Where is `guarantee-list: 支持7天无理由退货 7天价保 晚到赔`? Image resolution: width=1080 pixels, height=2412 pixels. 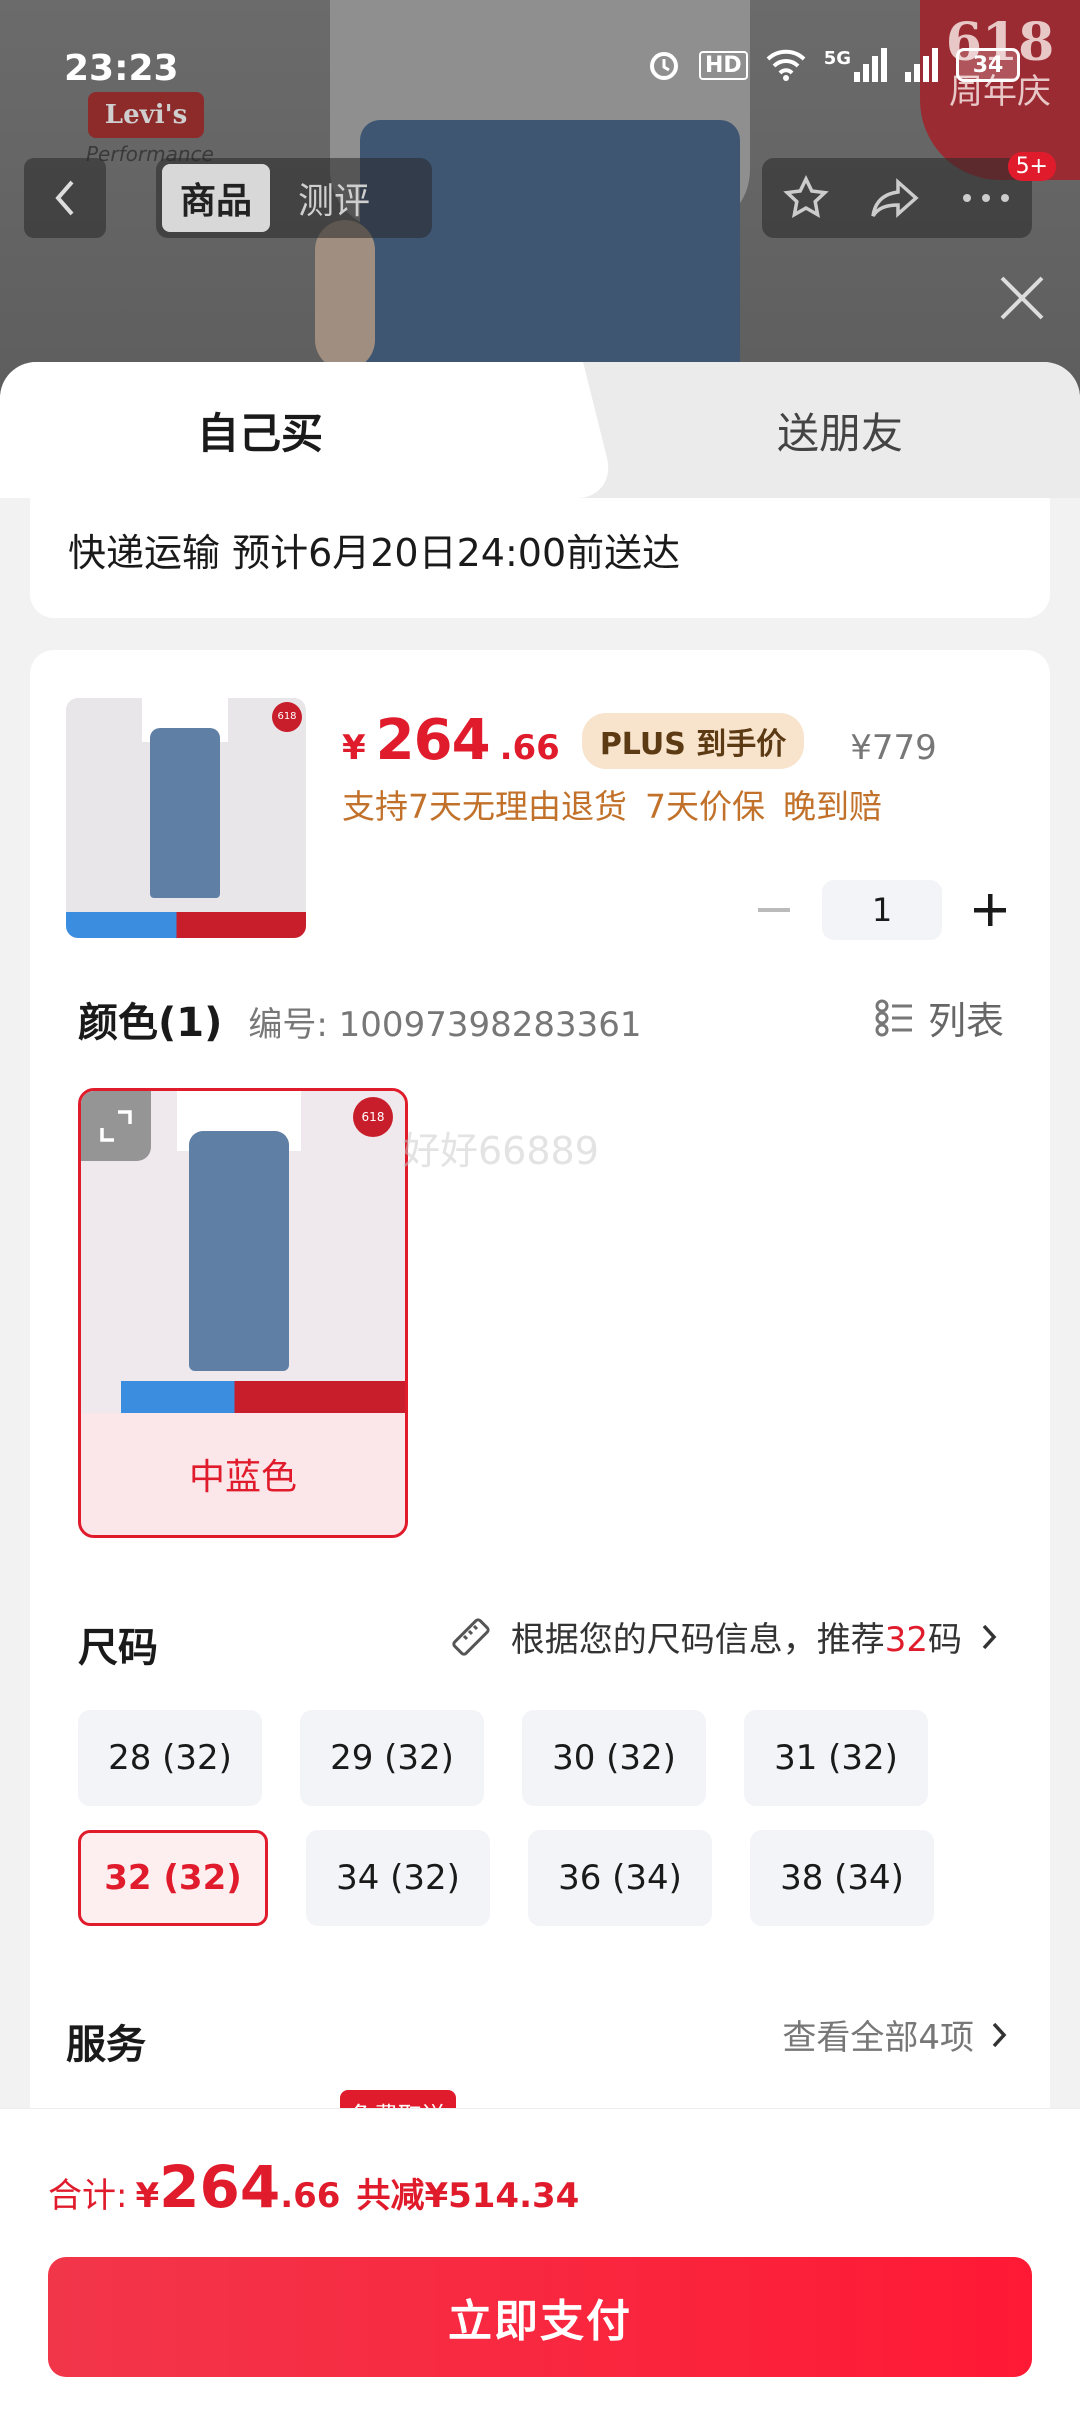 guarantee-list: 支持7天无理由退货 7天价保 晚到赔 is located at coordinates (612, 804).